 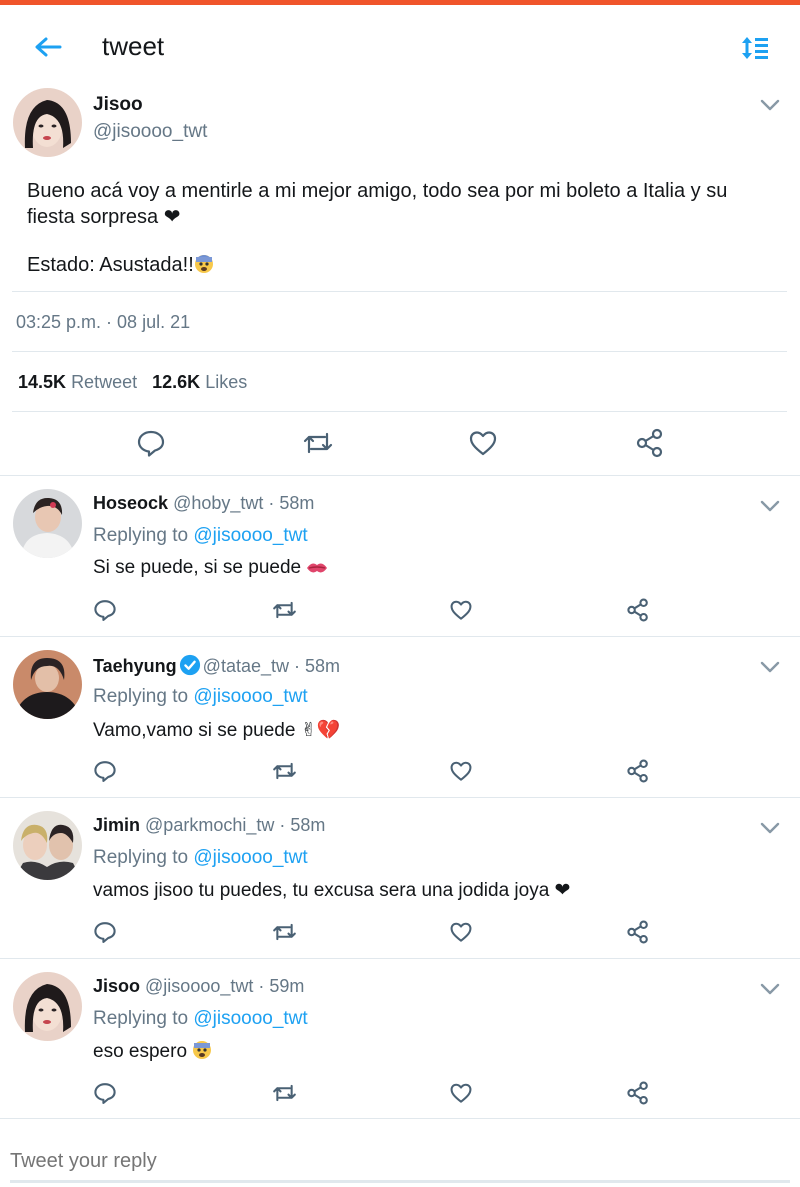 I want to click on tweet-text-line: Estado: Asustada!!, so click(x=110, y=265).